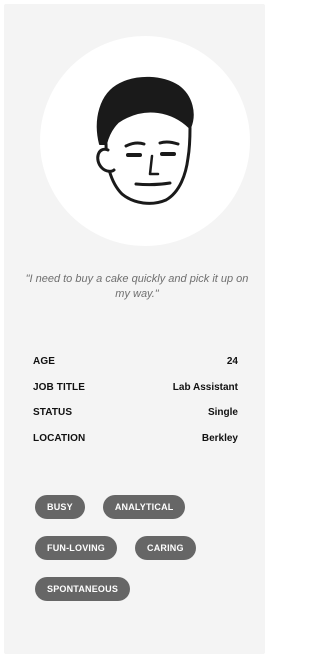 The height and width of the screenshot is (658, 320). What do you see at coordinates (60, 507) in the screenshot?
I see `trait-tag-busy: BUSY` at bounding box center [60, 507].